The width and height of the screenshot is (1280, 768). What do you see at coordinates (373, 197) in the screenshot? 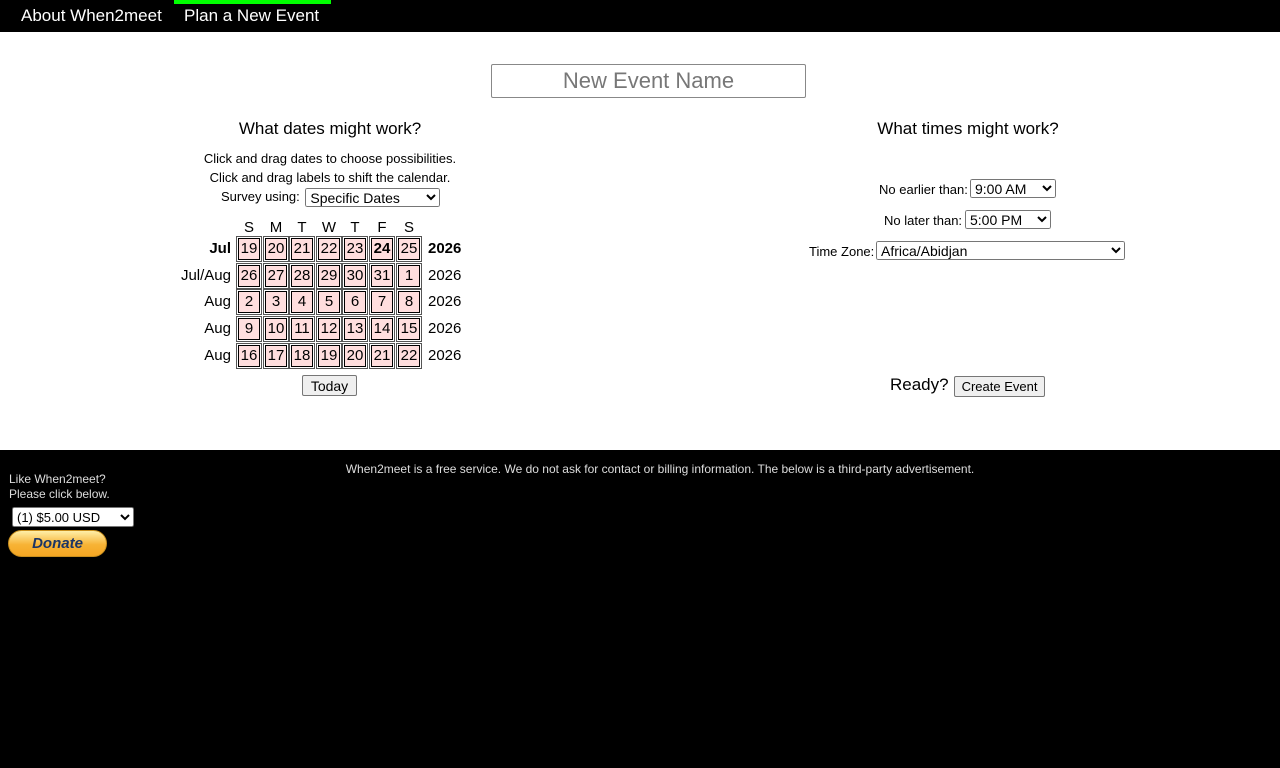
I see `survey-type-select: Specific Dates` at bounding box center [373, 197].